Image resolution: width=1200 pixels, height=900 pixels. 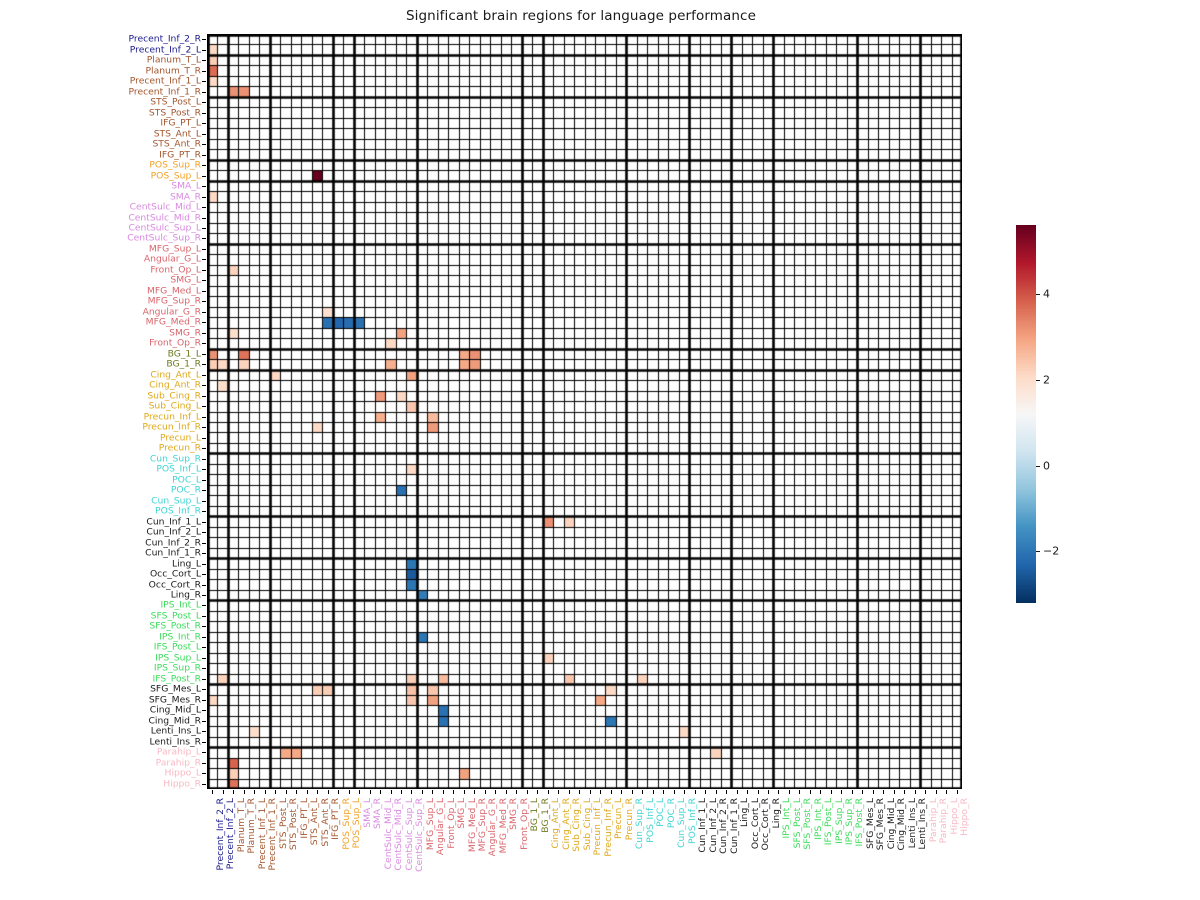 What do you see at coordinates (388, 834) in the screenshot?
I see `x-axis-label: CentSulc_Mid_L` at bounding box center [388, 834].